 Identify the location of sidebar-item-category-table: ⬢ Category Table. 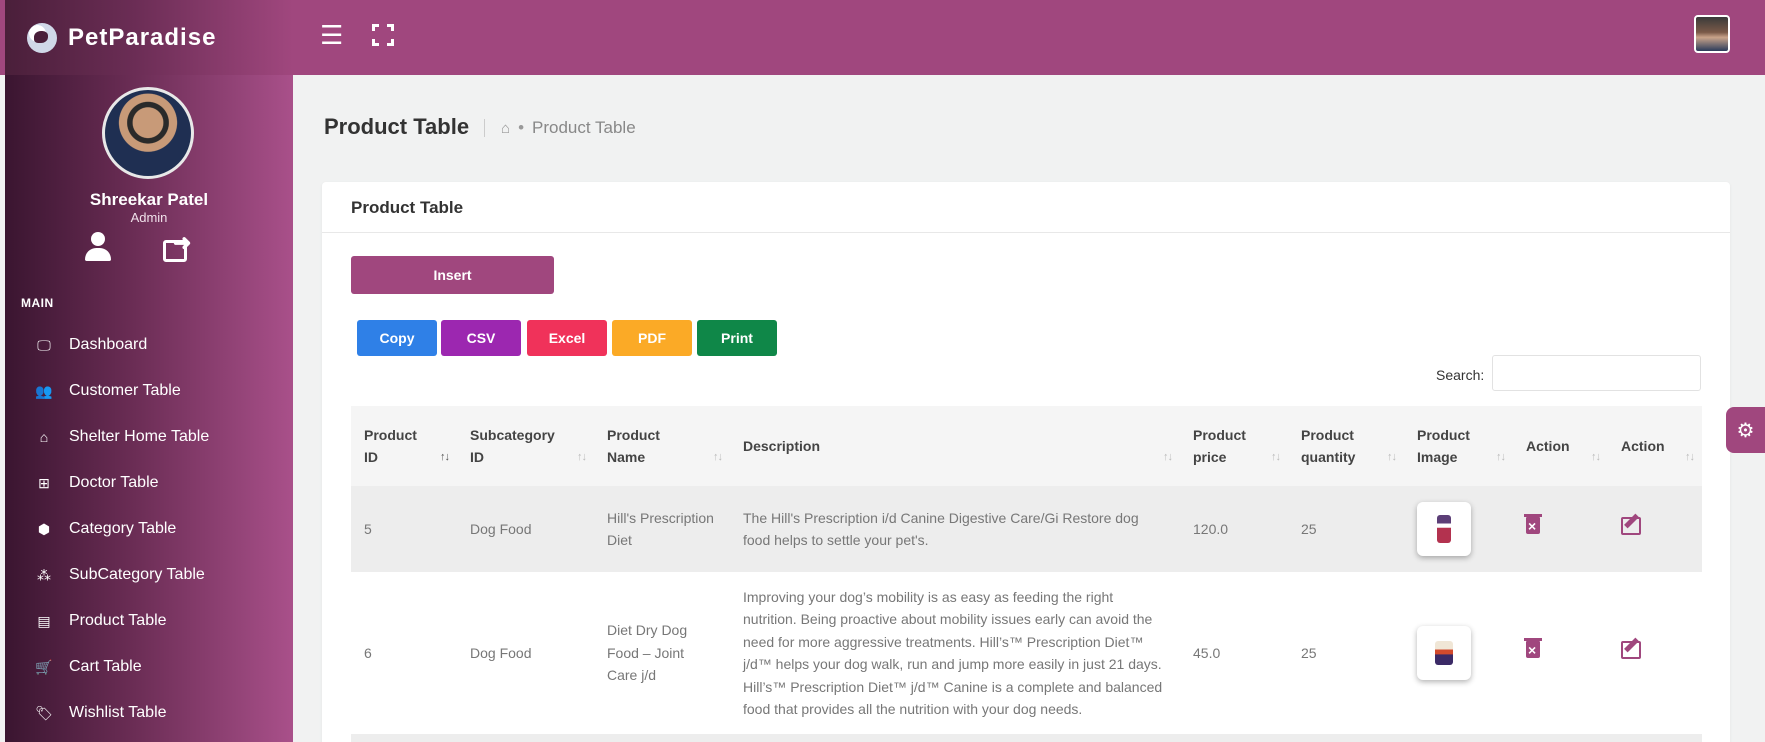
(149, 529).